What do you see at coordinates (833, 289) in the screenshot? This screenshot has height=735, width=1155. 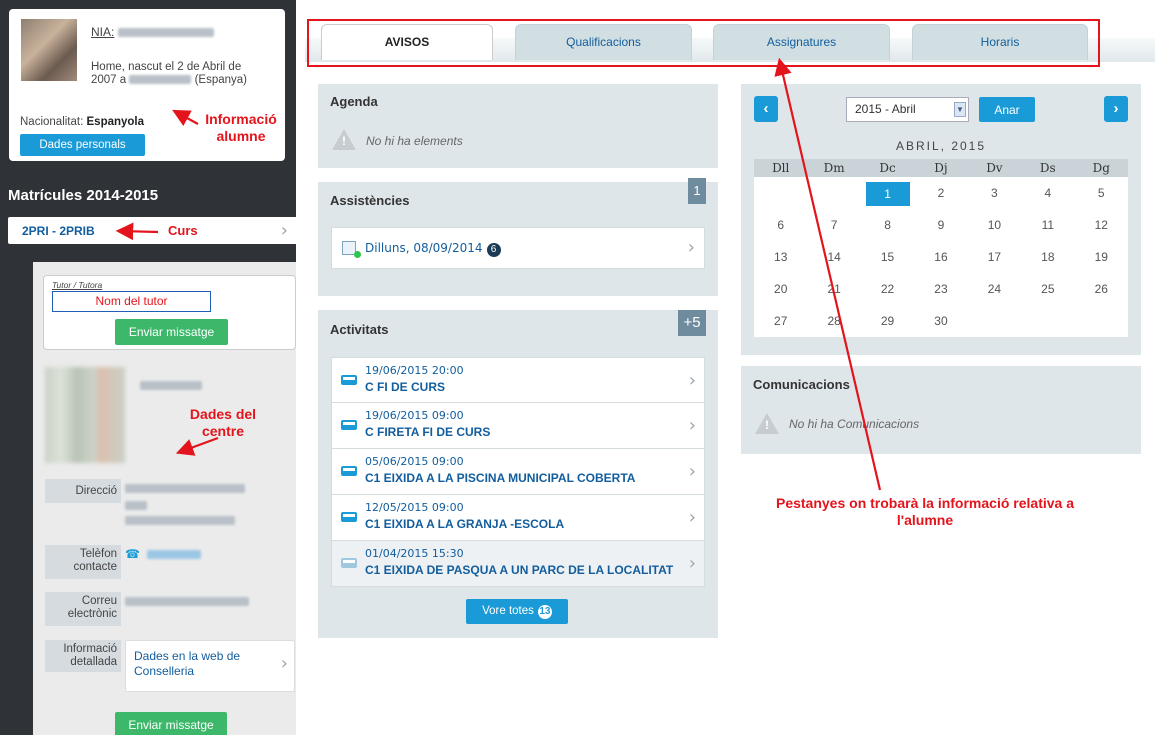 I see `calendar-day: 21` at bounding box center [833, 289].